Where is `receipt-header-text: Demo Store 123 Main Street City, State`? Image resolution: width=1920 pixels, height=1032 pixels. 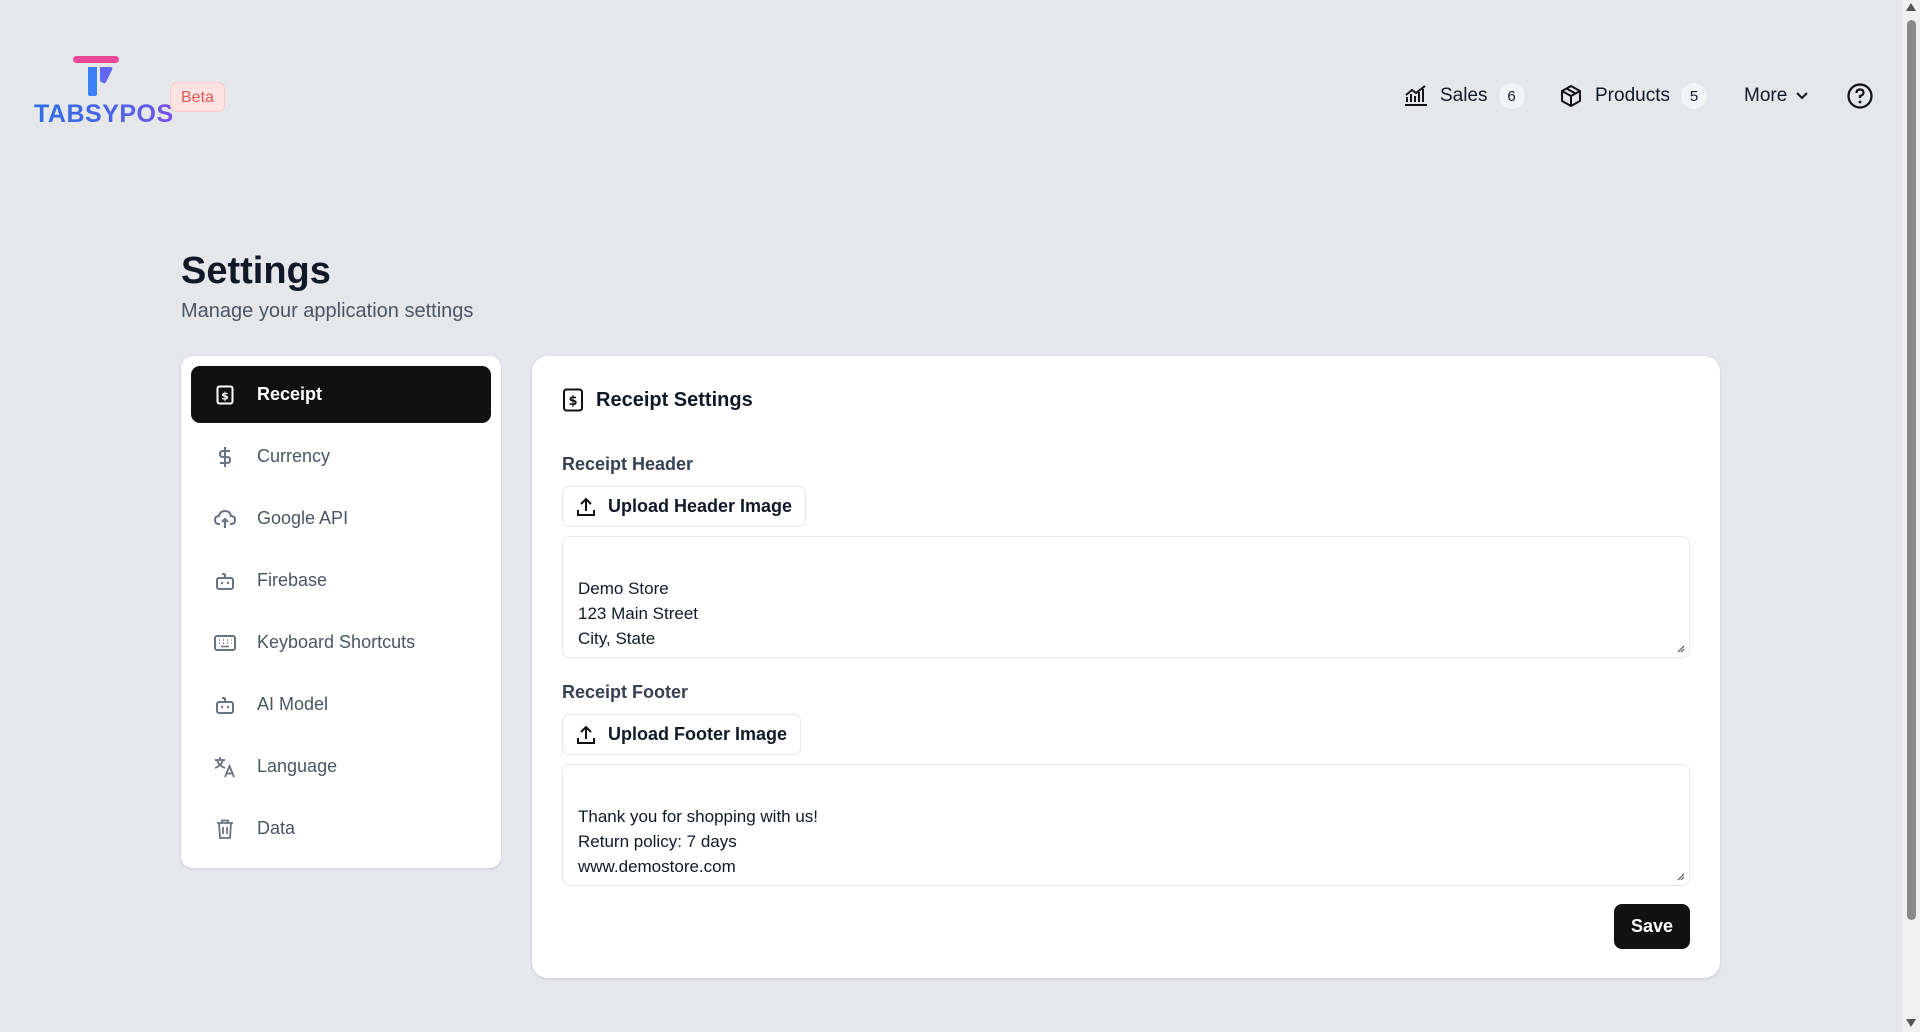 receipt-header-text: Demo Store 123 Main Street City, State is located at coordinates (638, 613).